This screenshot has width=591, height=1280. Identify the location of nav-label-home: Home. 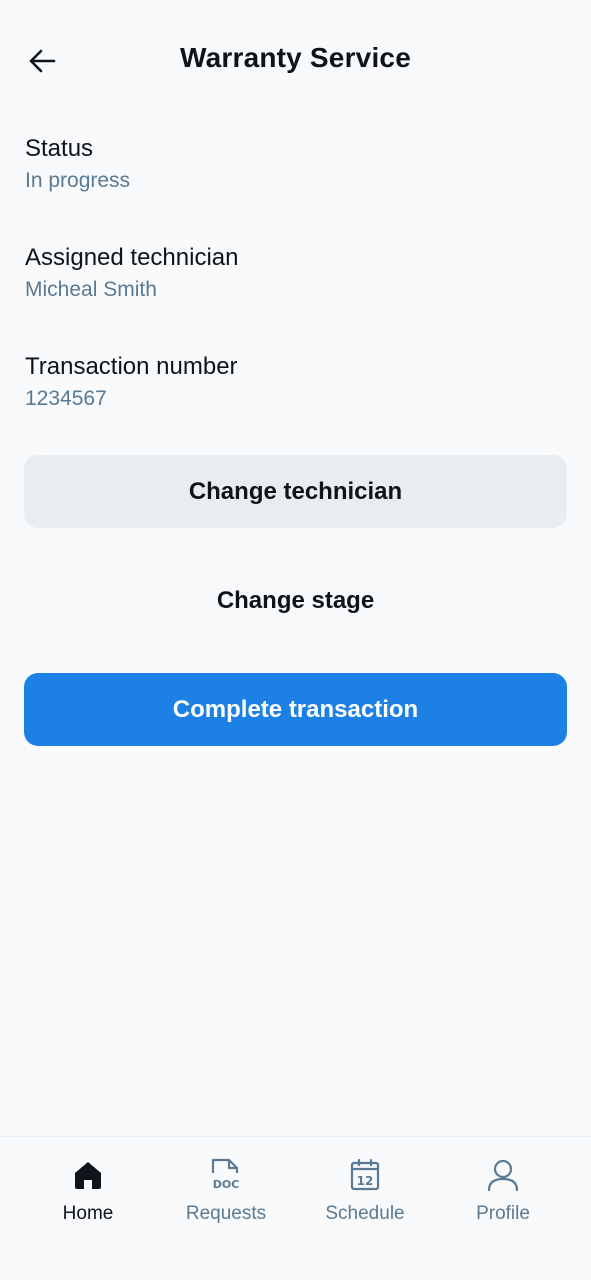
(88, 1213).